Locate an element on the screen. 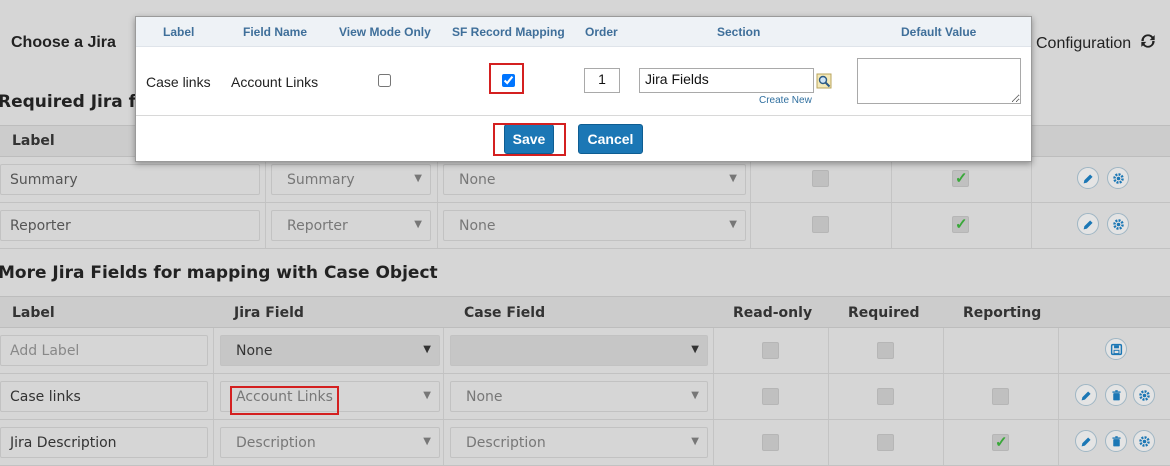 The image size is (1170, 466). col-field-name: Field Name is located at coordinates (275, 32).